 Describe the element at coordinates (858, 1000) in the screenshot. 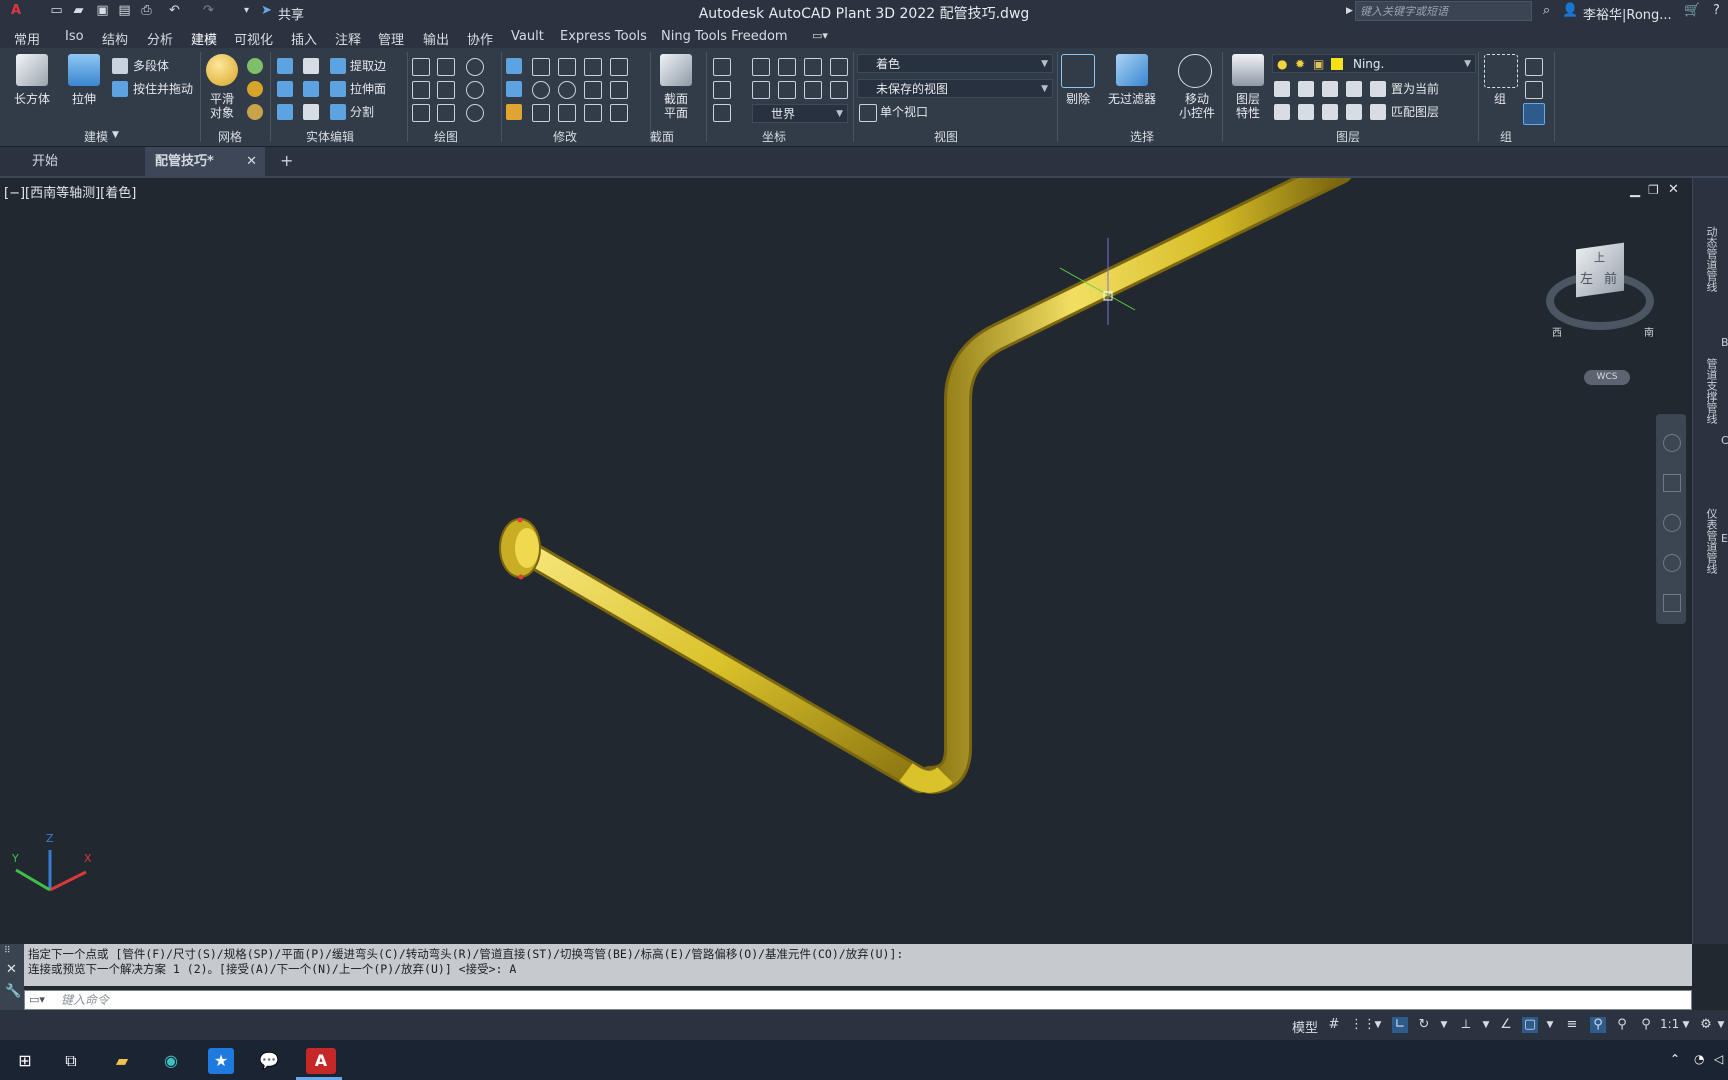

I see `command-input: ▭▾ 键入命令` at that location.